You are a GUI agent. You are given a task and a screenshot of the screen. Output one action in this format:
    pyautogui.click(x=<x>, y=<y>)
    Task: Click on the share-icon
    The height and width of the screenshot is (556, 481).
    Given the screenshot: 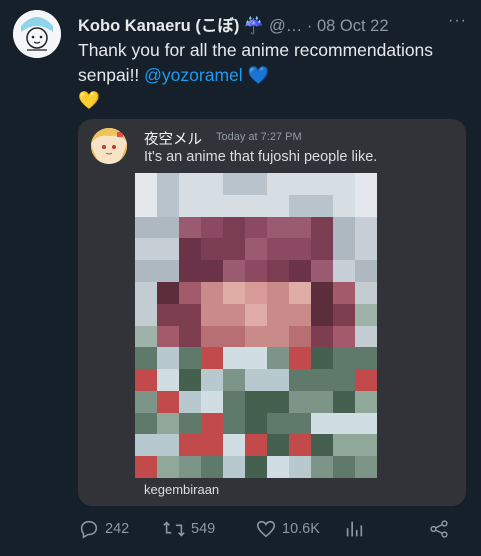 What is the action you would take?
    pyautogui.click(x=439, y=529)
    